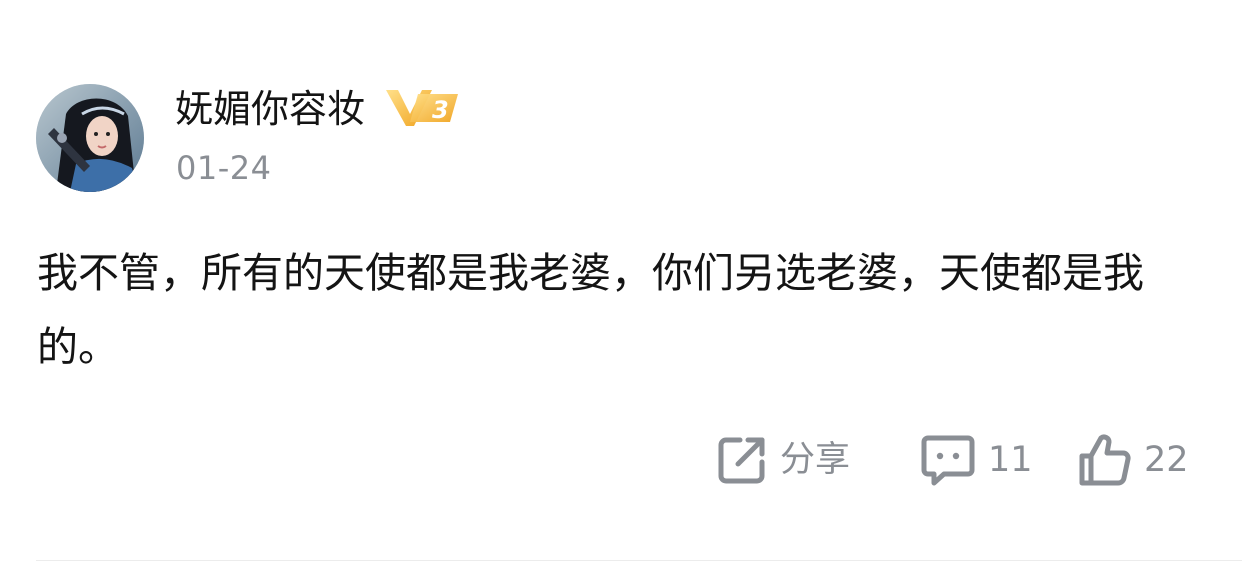  What do you see at coordinates (1133, 460) in the screenshot?
I see `like-button: 22` at bounding box center [1133, 460].